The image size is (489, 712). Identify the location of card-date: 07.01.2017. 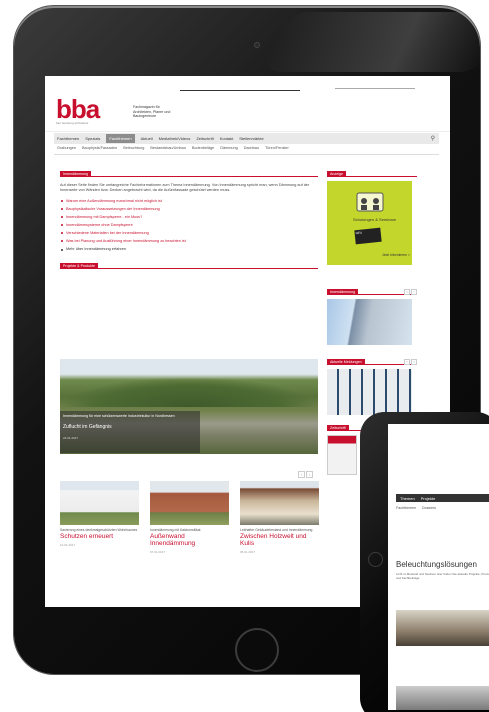
(158, 552).